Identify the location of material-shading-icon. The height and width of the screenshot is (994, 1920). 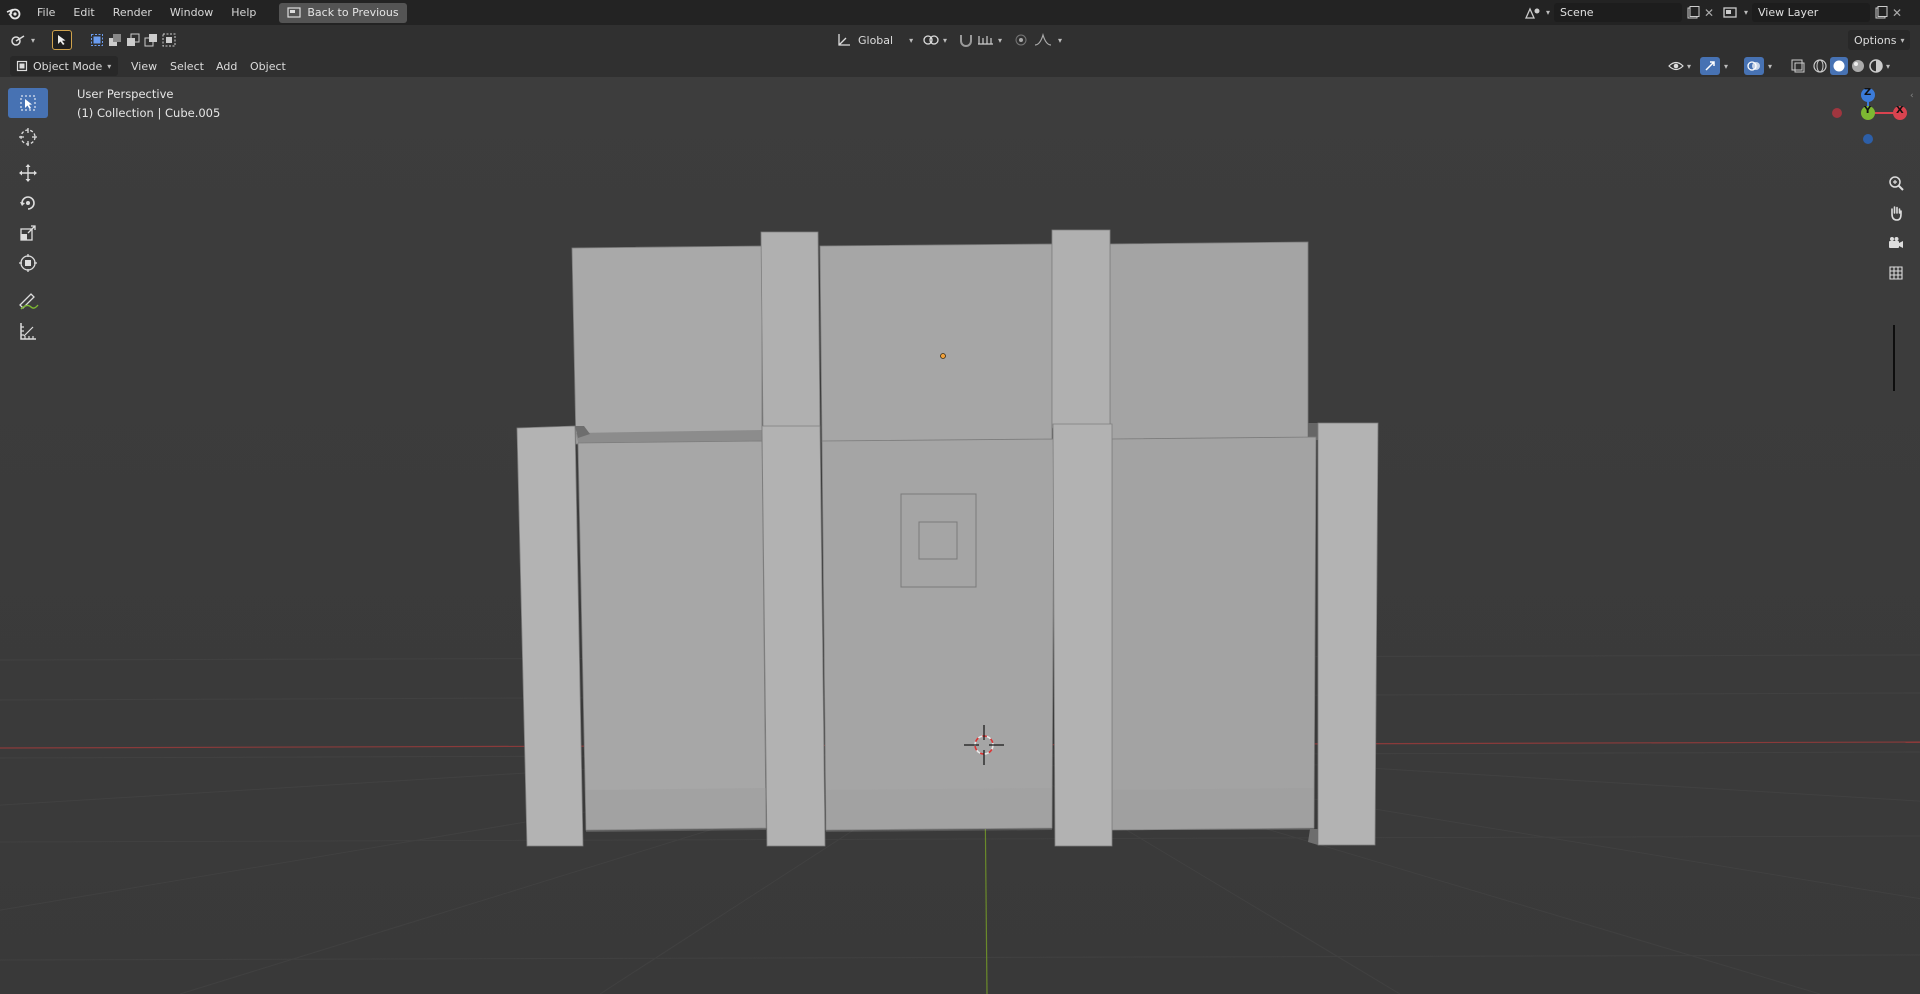
(1858, 66).